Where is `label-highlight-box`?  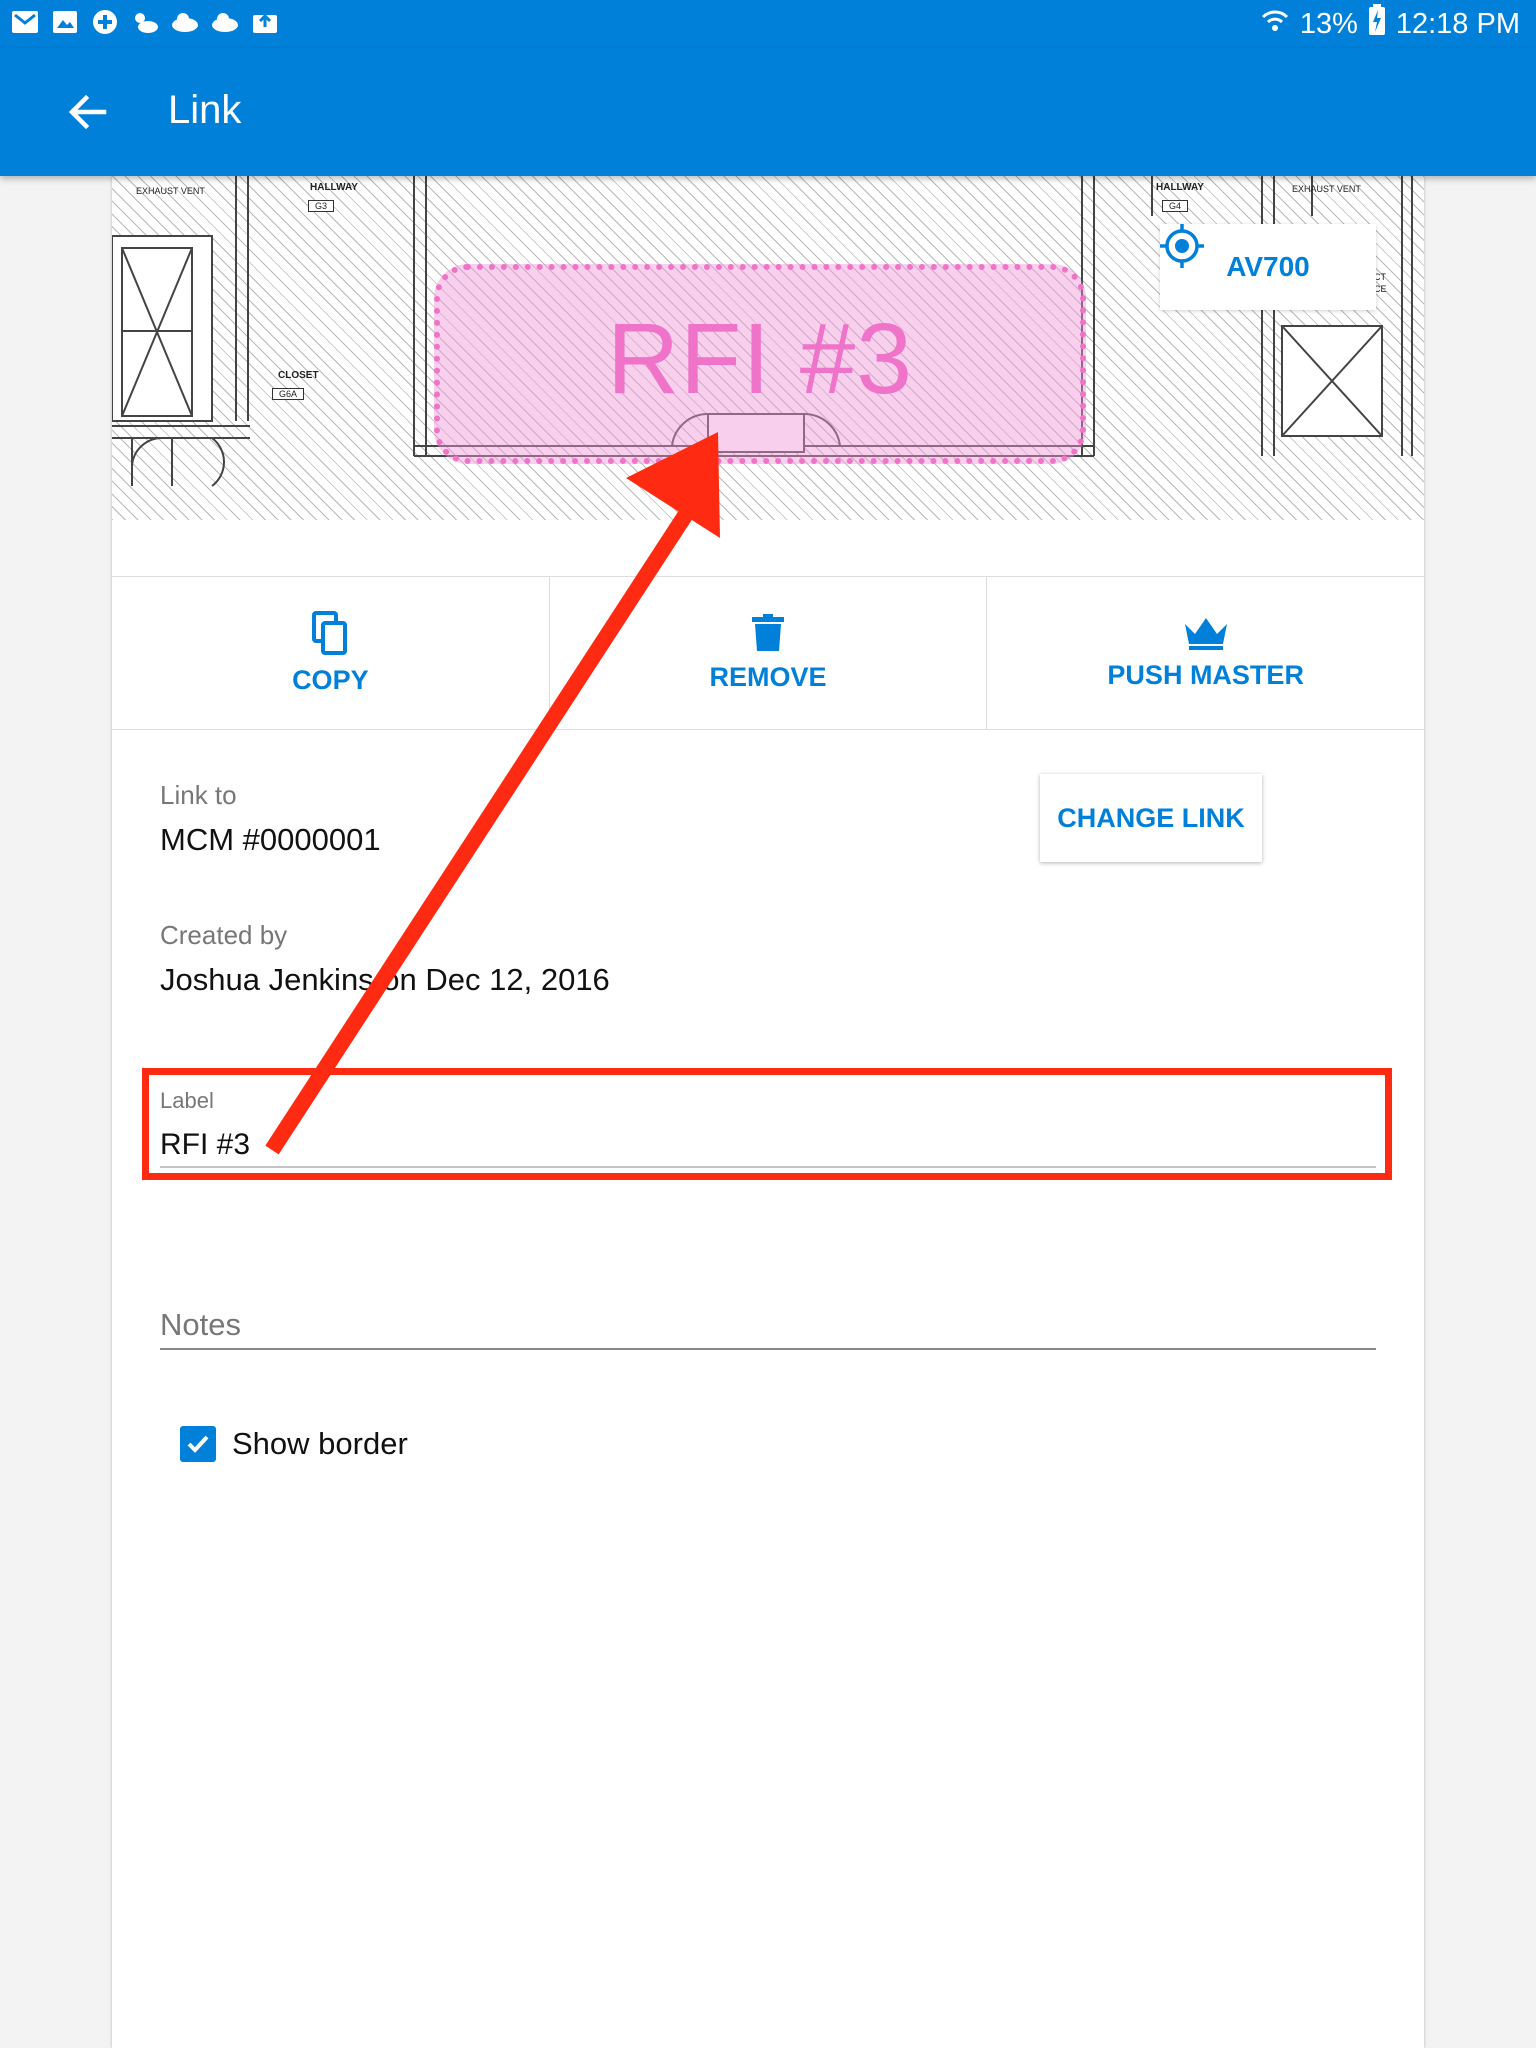 label-highlight-box is located at coordinates (767, 1124).